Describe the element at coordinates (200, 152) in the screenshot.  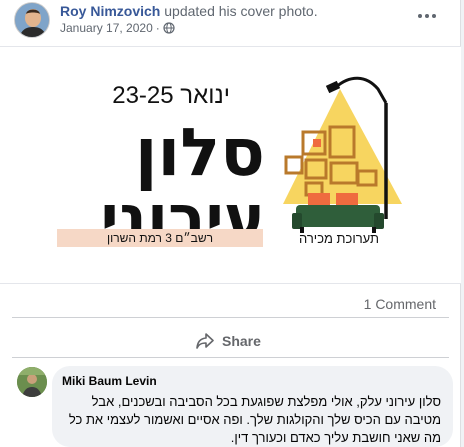
I see `cover-title-line1: סלון` at that location.